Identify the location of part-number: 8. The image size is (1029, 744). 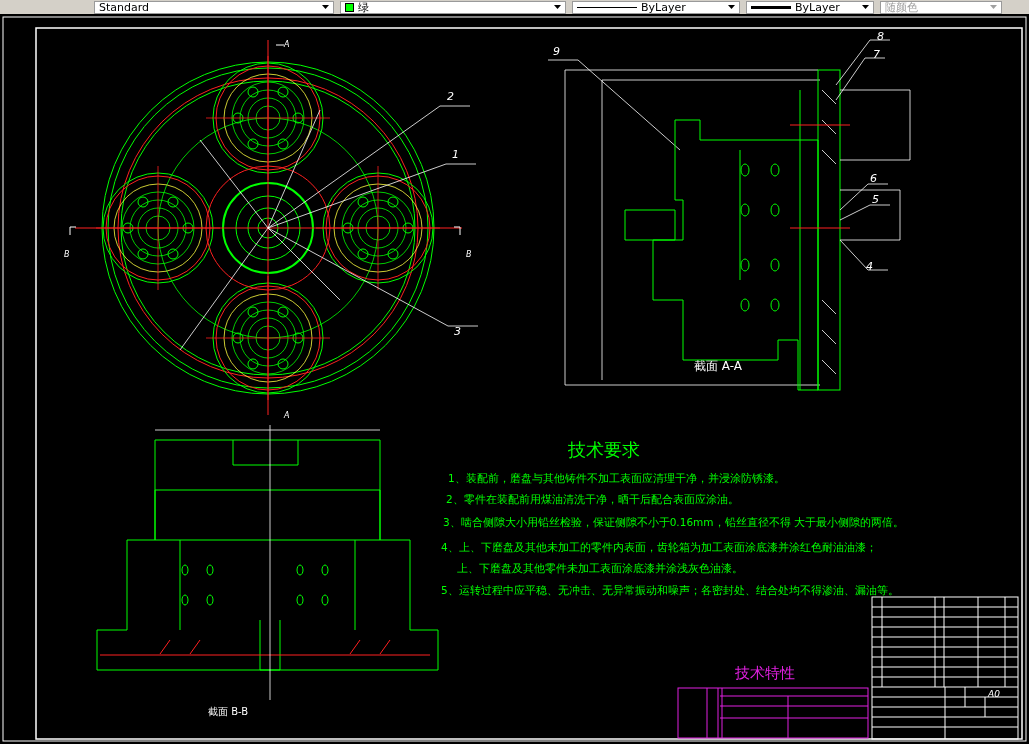
(880, 36).